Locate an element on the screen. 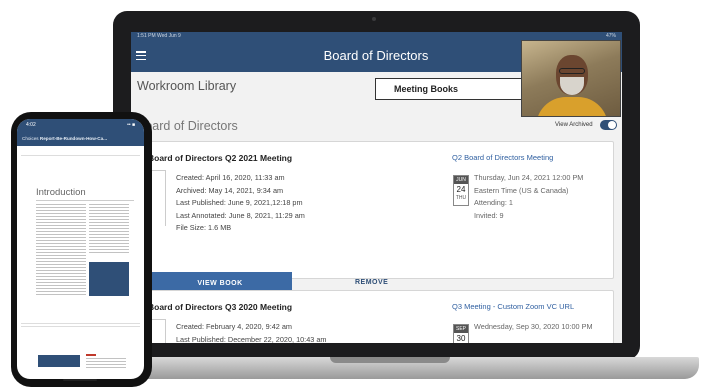 The height and width of the screenshot is (388, 701). file-size: File Size: 1.6 MB is located at coordinates (204, 227).